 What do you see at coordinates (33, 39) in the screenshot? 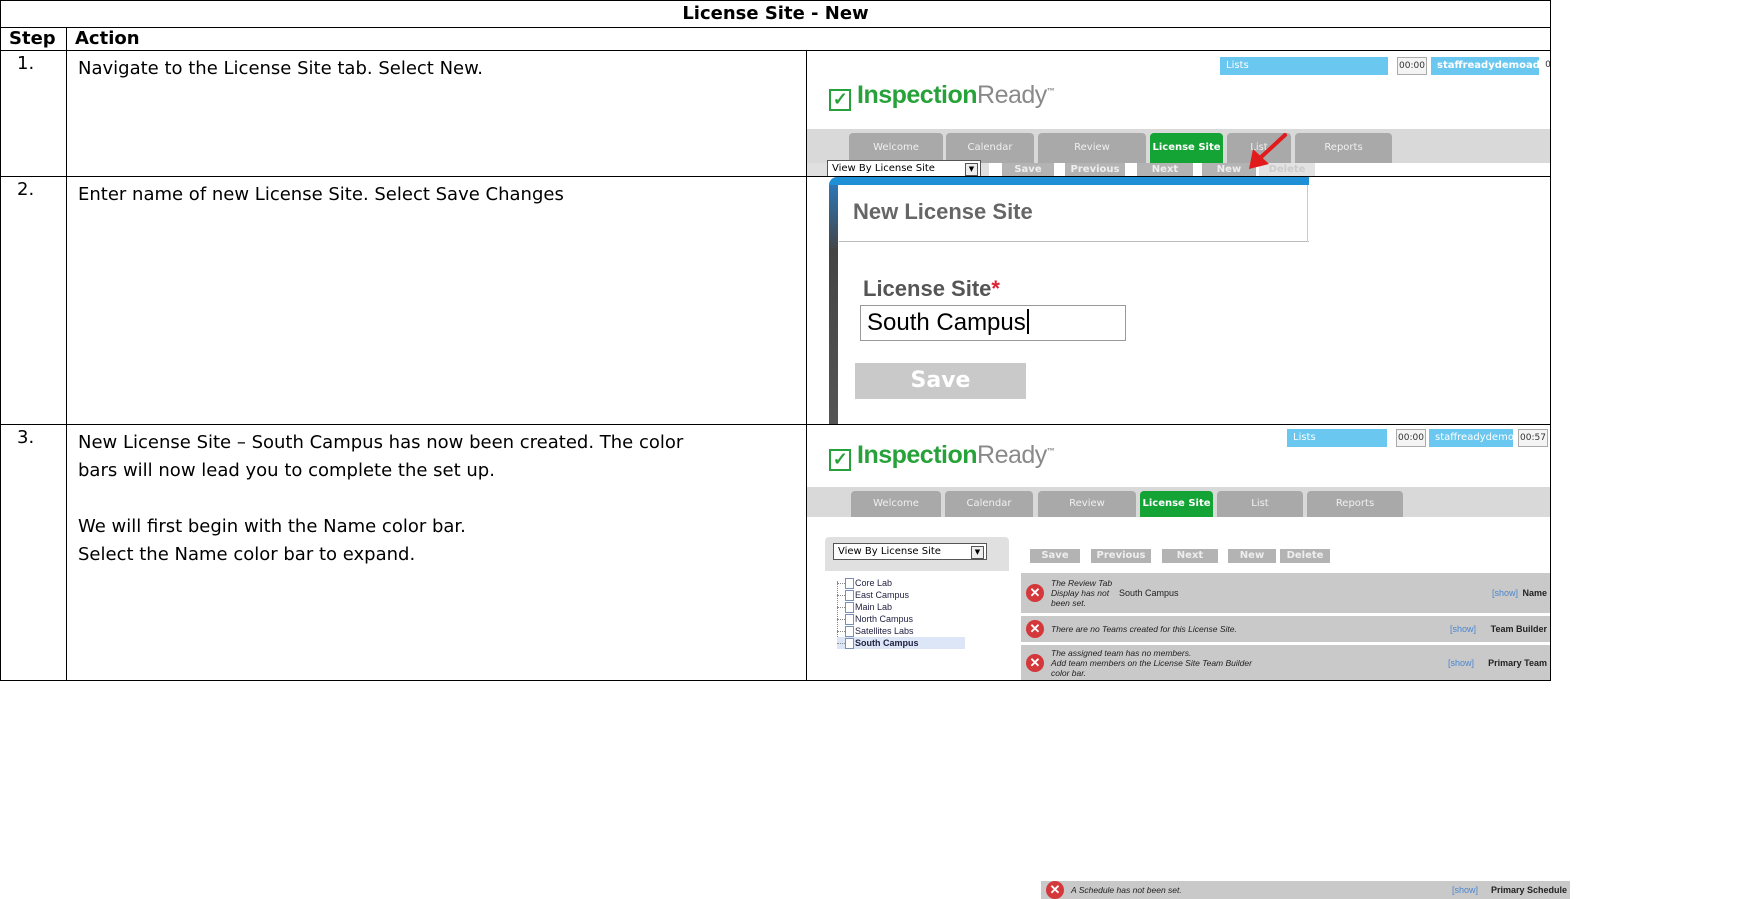
I see `step-header: Step` at bounding box center [33, 39].